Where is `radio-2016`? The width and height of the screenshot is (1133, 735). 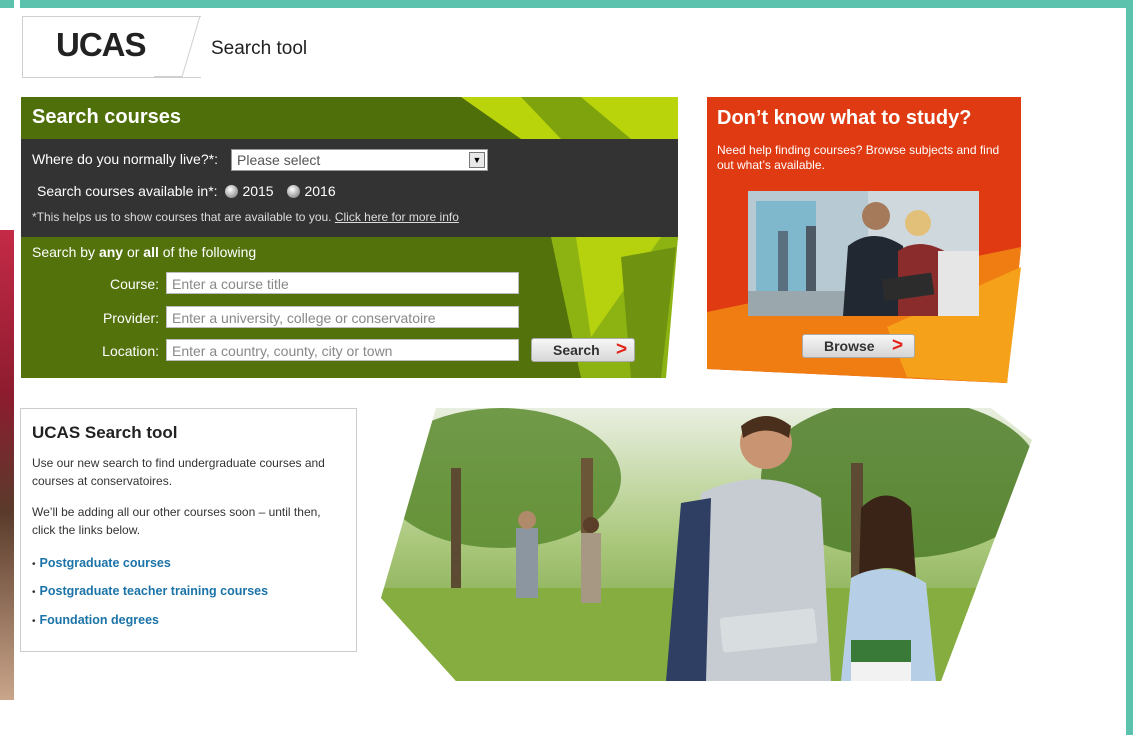 radio-2016 is located at coordinates (294, 191).